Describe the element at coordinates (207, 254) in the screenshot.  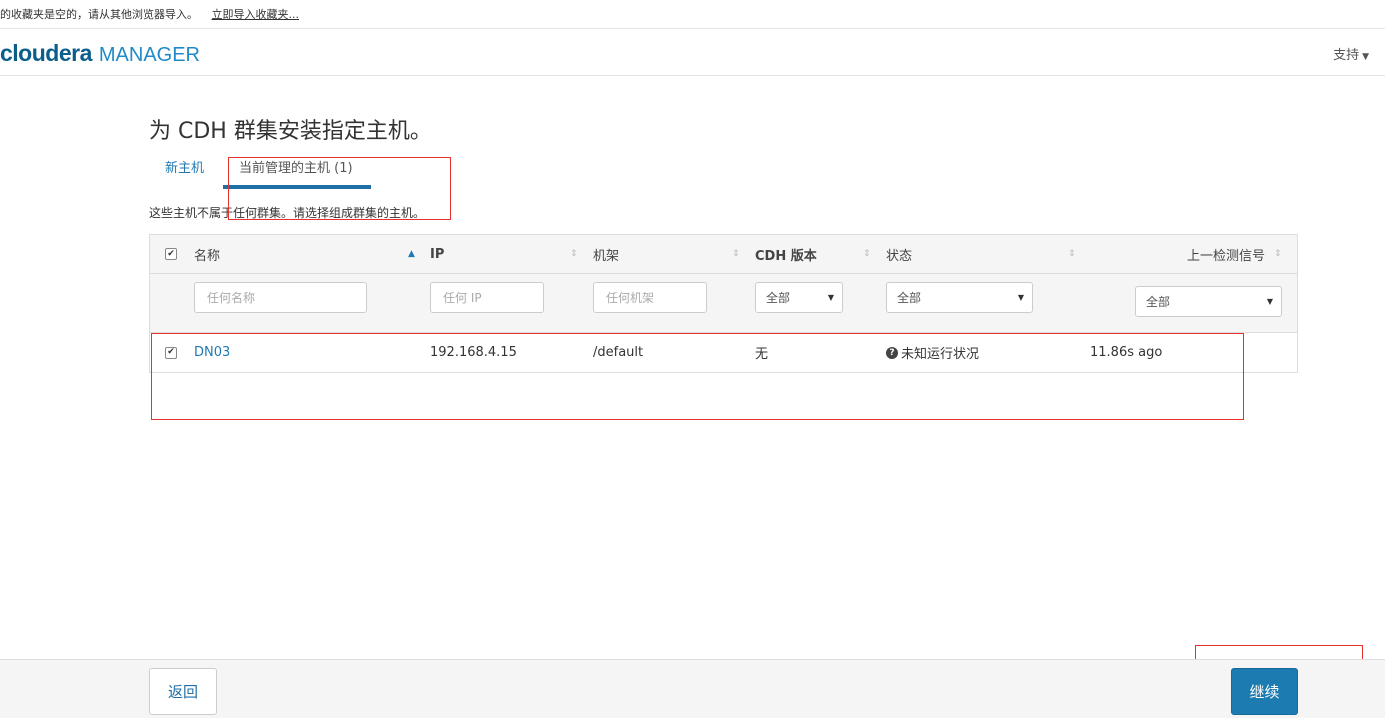
I see `column-header-name: 名称` at that location.